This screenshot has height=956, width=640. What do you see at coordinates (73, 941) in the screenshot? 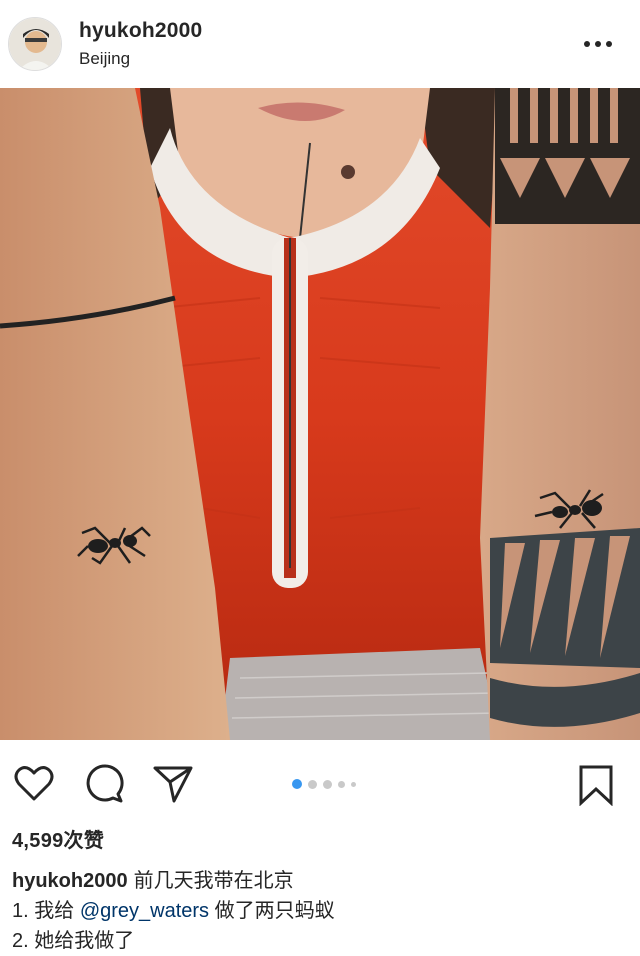
I see `caption-text: 2. 她给我做了` at bounding box center [73, 941].